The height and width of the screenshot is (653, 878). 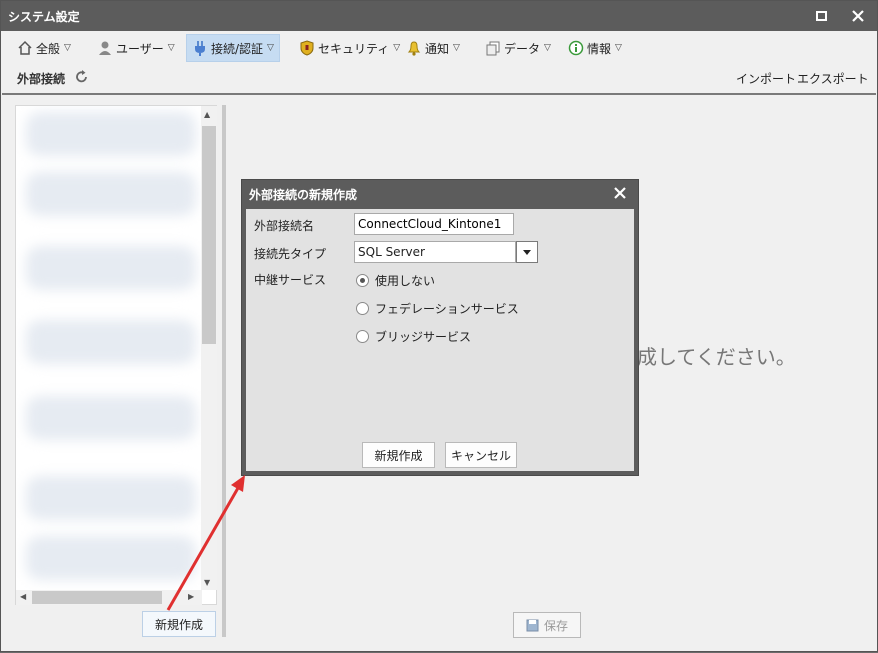 What do you see at coordinates (354, 48) in the screenshot?
I see `menu-security-label: セキュリティ` at bounding box center [354, 48].